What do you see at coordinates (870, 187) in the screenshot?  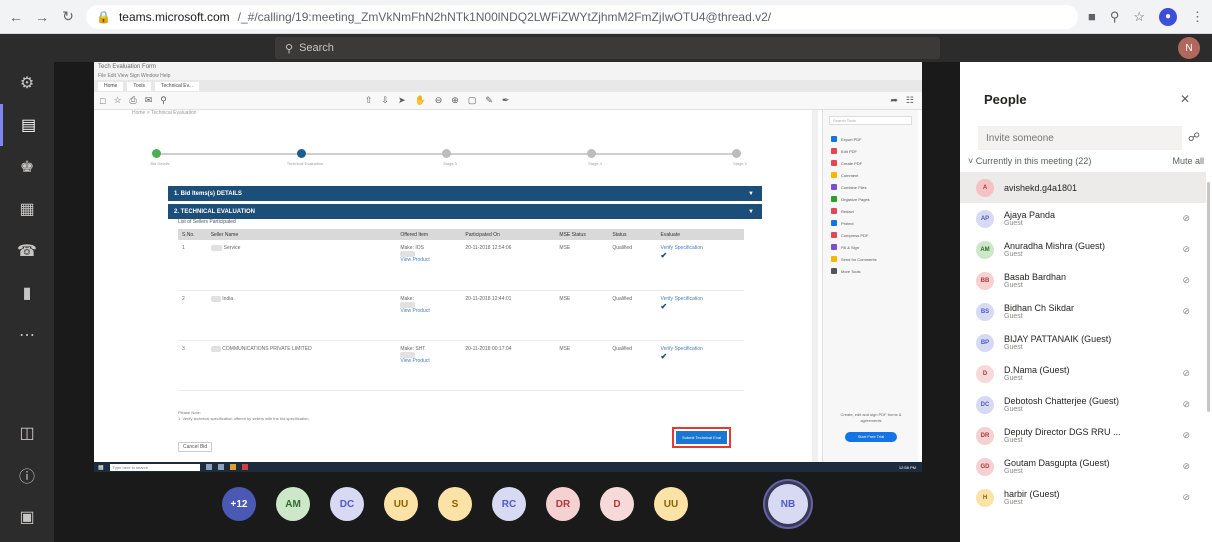 I see `tool-item: Combine Files` at bounding box center [870, 187].